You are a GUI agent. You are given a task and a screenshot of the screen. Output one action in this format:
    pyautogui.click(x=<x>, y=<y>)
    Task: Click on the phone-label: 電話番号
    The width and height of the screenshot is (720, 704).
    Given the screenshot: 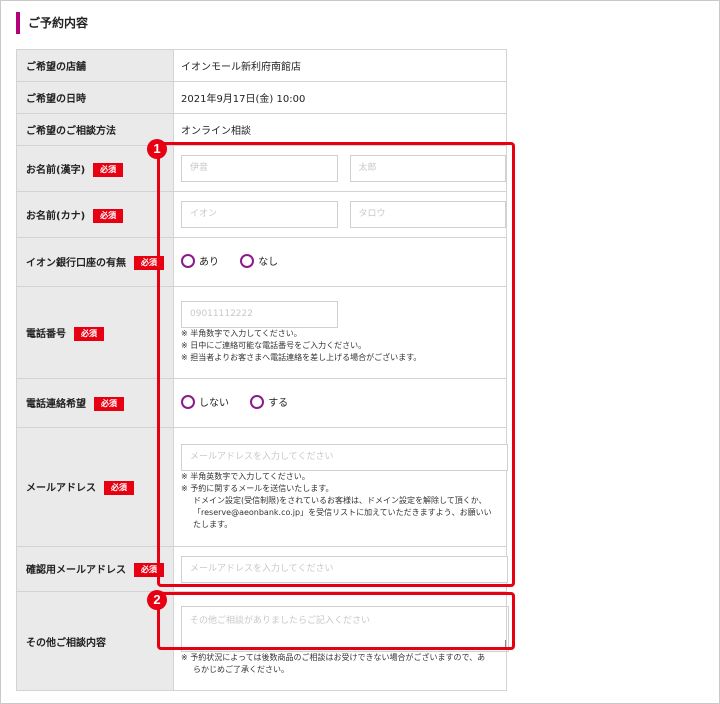 What is the action you would take?
    pyautogui.click(x=46, y=334)
    